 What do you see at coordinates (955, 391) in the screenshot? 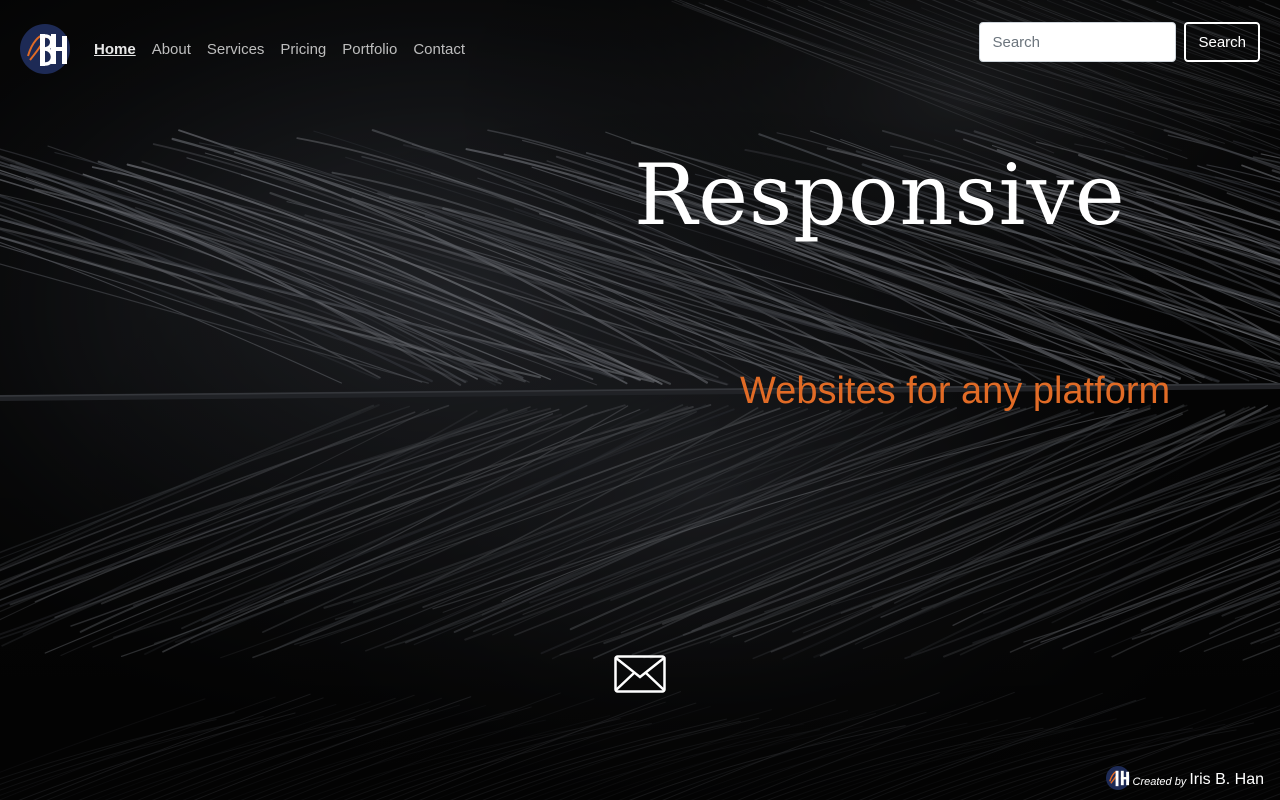
I see `hero-subtitle: Websites for any platform` at bounding box center [955, 391].